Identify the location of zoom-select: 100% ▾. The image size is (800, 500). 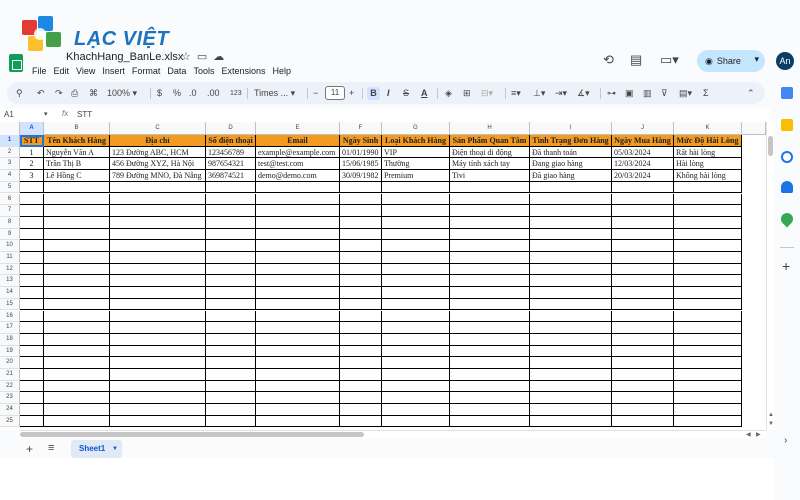
(122, 93).